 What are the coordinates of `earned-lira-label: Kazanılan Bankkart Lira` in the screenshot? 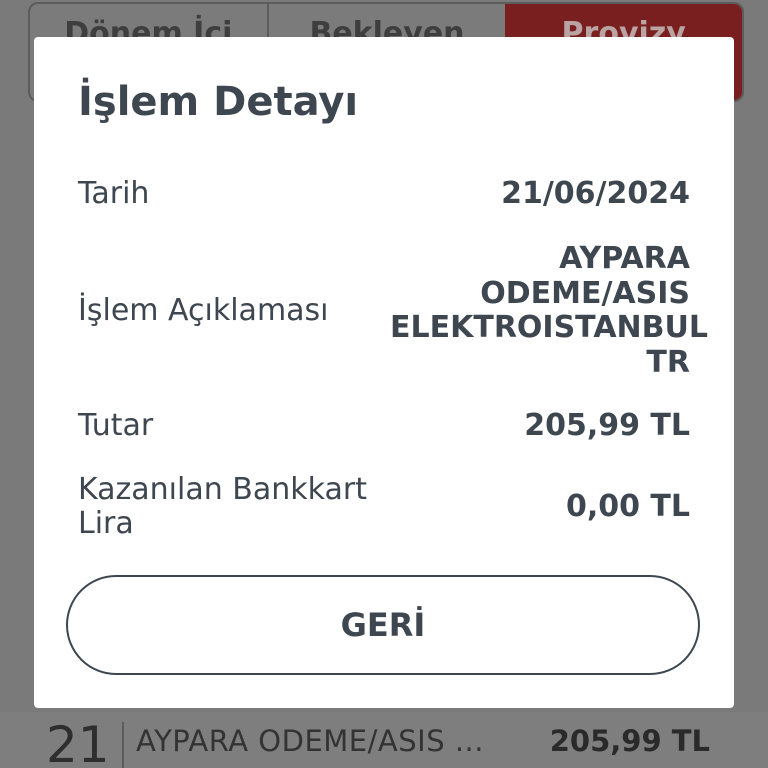 It's located at (222, 506).